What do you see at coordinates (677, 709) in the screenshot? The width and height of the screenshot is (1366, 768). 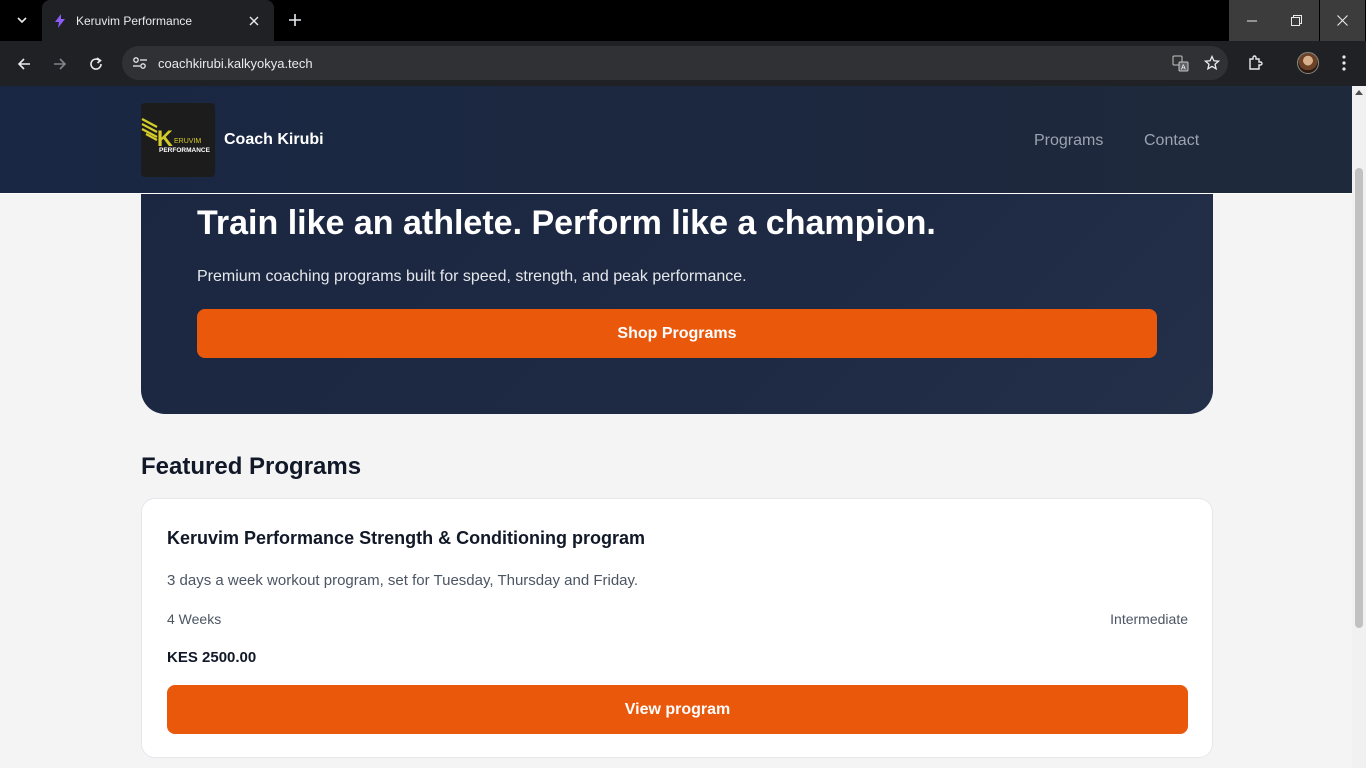 I see `view-program-button: View program` at bounding box center [677, 709].